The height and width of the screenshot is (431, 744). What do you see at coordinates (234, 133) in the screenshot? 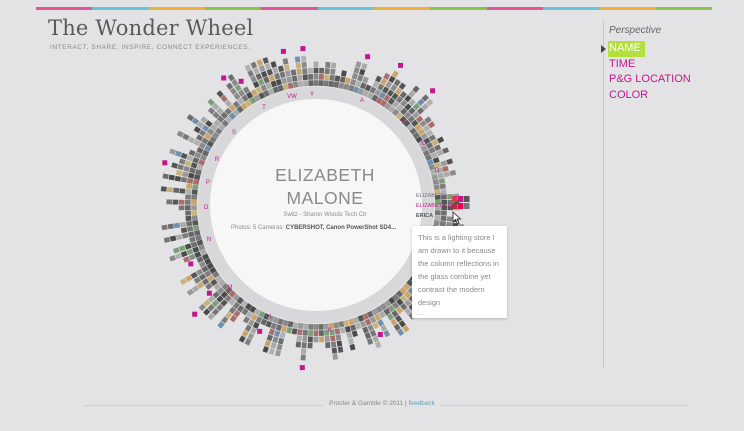
I see `wheel-letter: S` at bounding box center [234, 133].